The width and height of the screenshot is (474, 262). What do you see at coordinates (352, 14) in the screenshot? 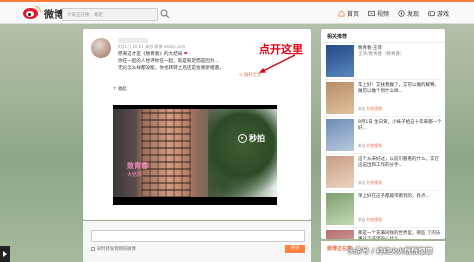
I see `nav-home-label: 首页` at bounding box center [352, 14].